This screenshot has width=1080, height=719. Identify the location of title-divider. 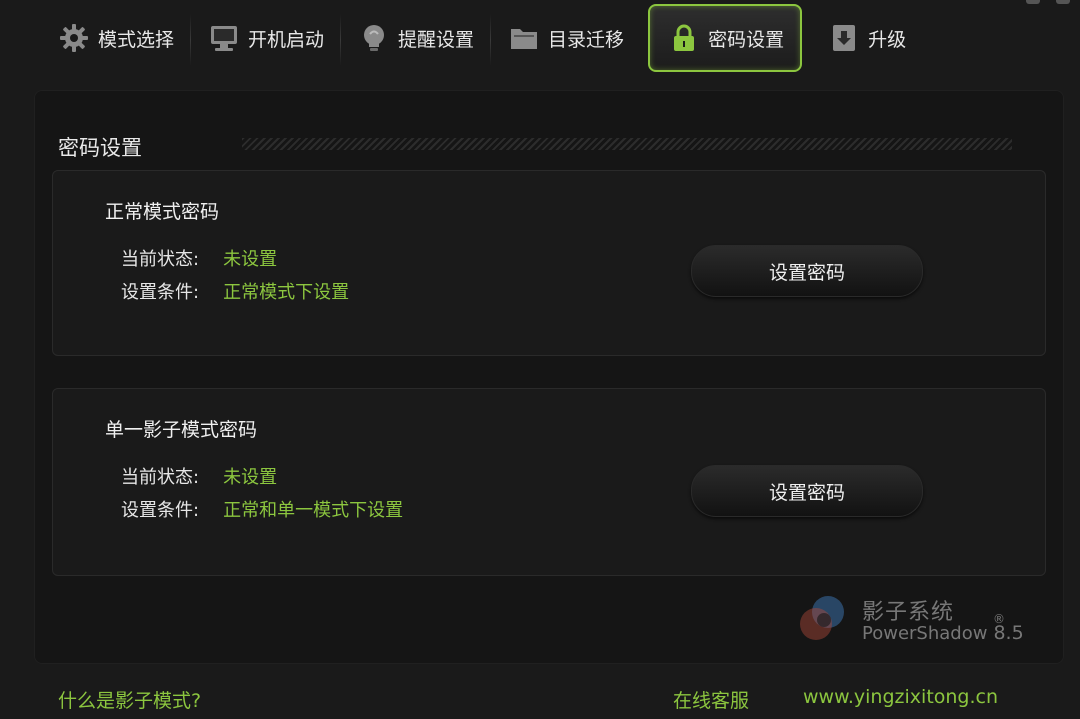
(627, 144).